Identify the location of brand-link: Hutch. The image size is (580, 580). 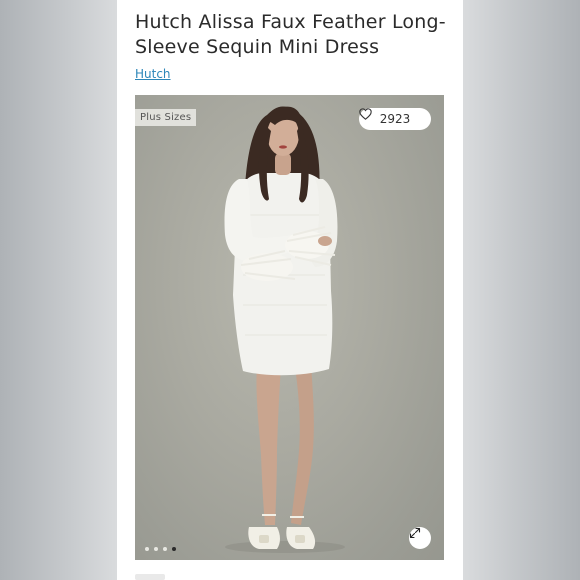
(153, 74).